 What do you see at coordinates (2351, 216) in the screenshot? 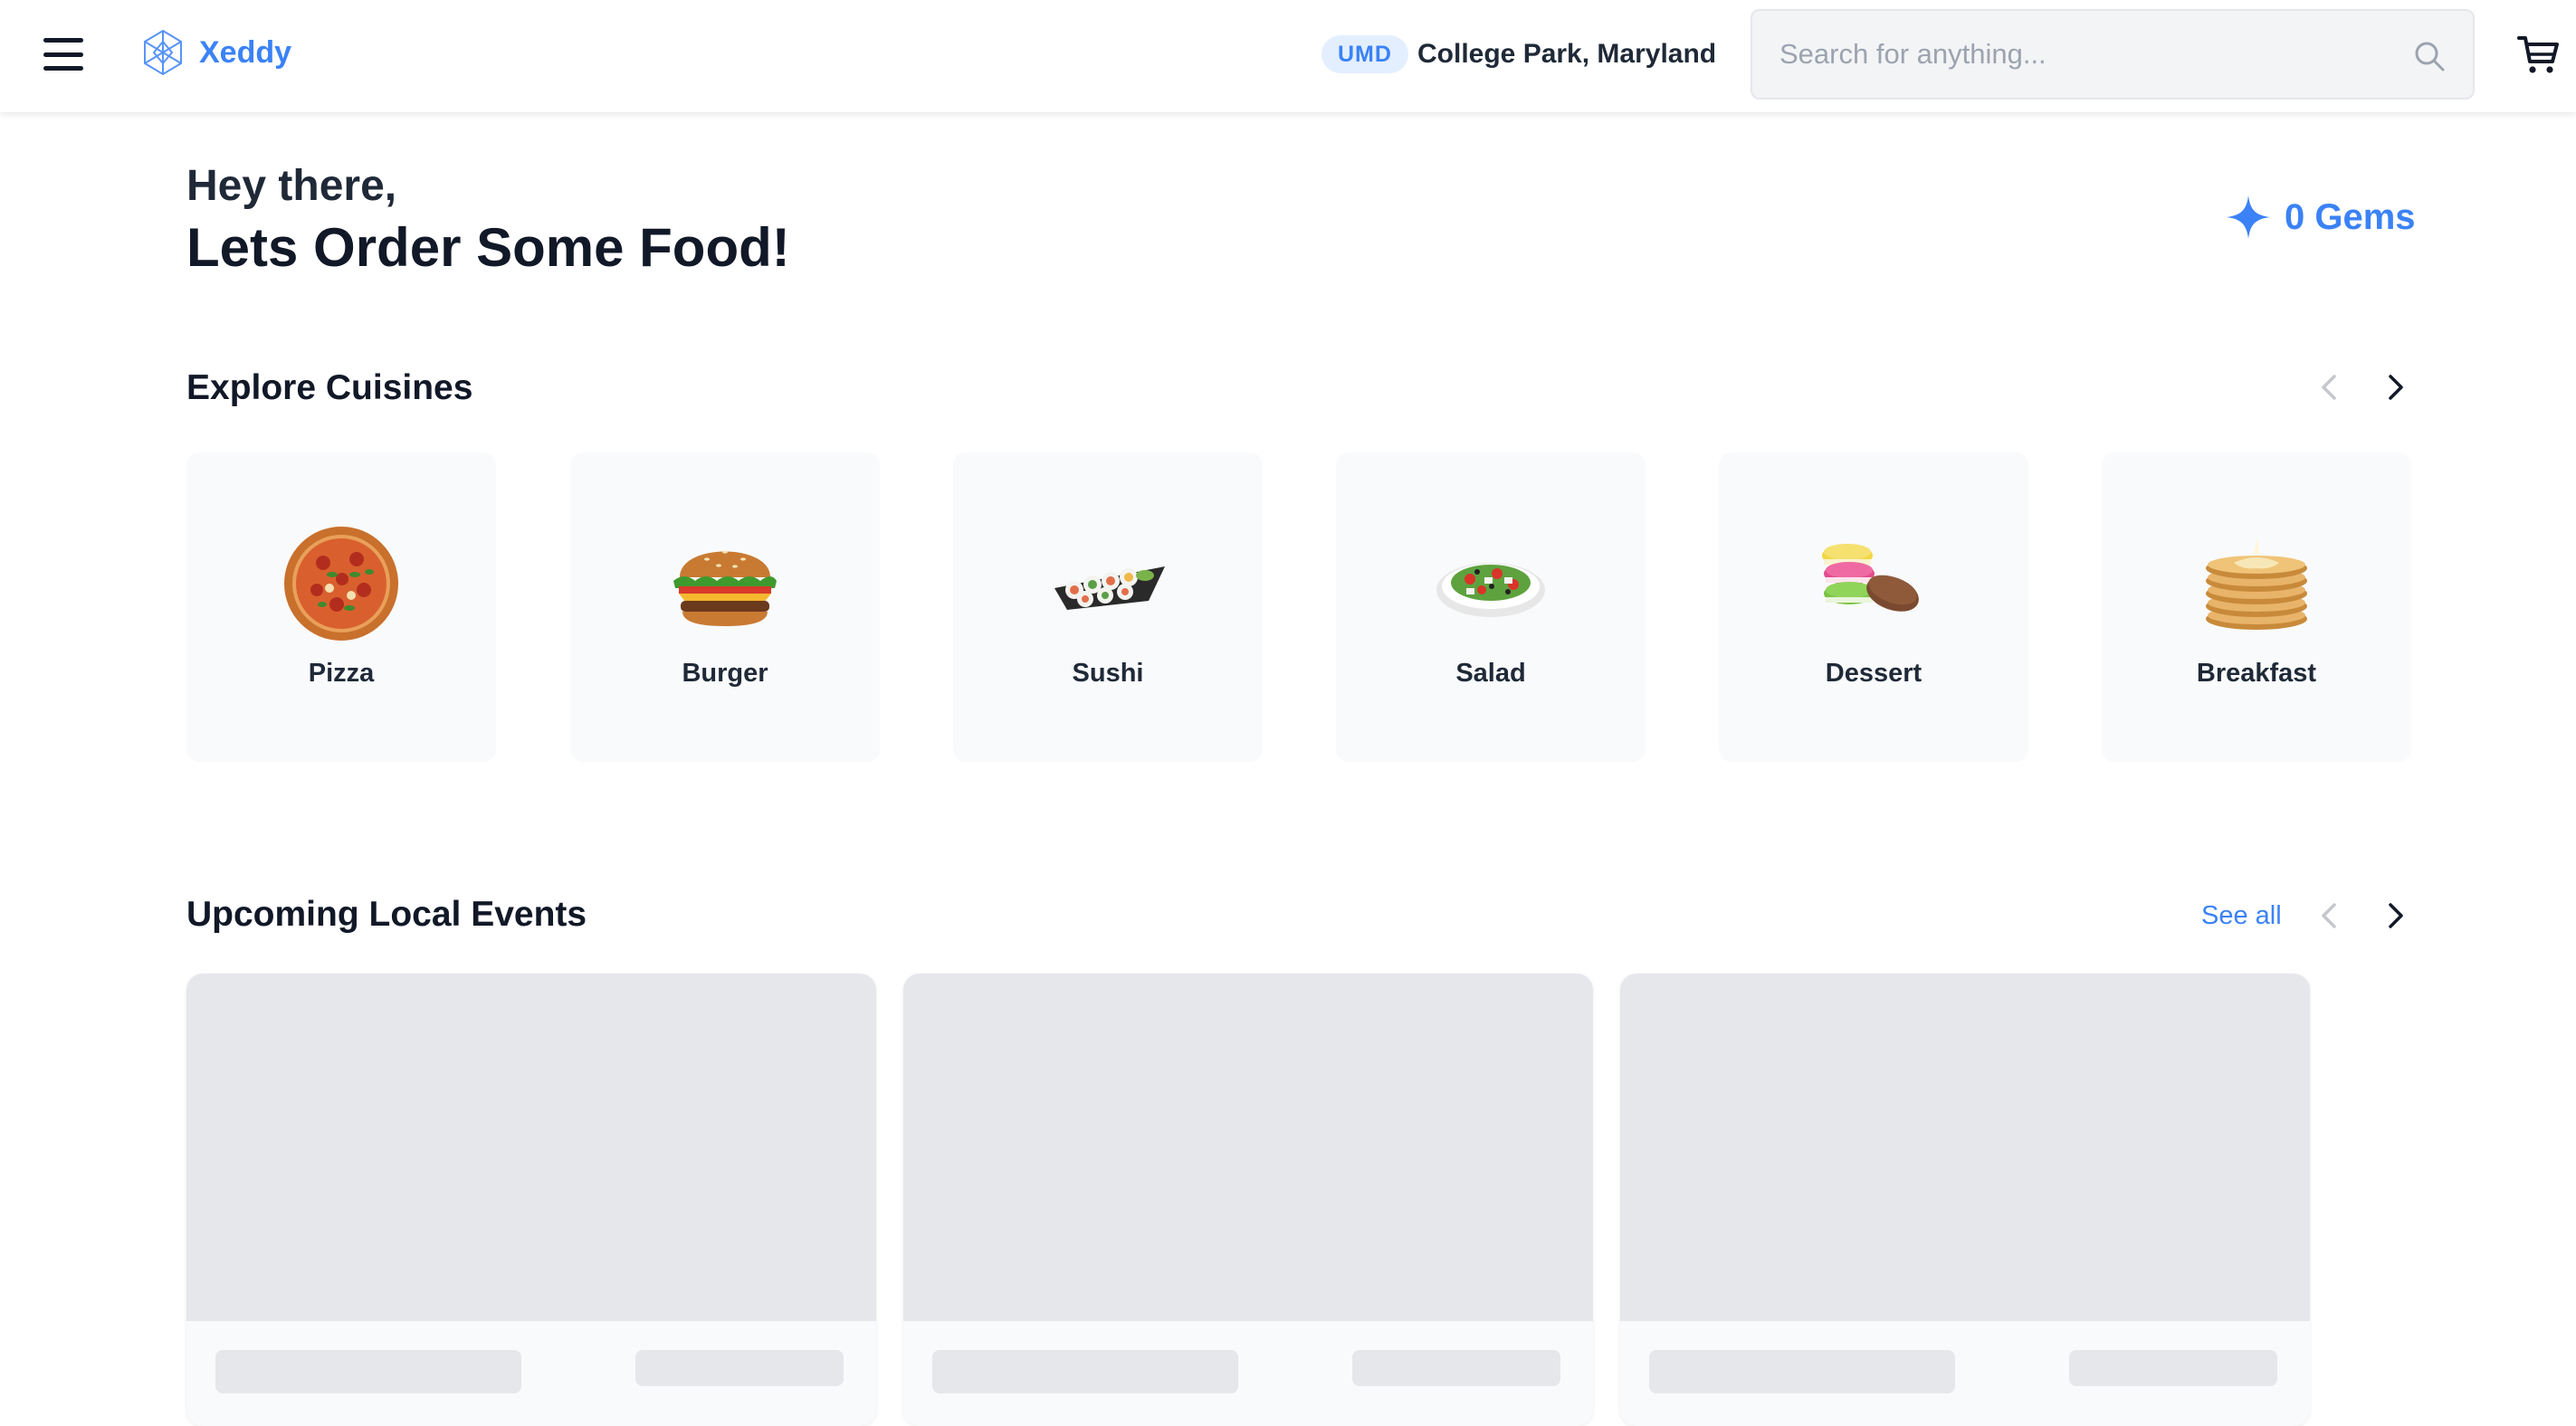
I see `gems-label: 0 Gems` at bounding box center [2351, 216].